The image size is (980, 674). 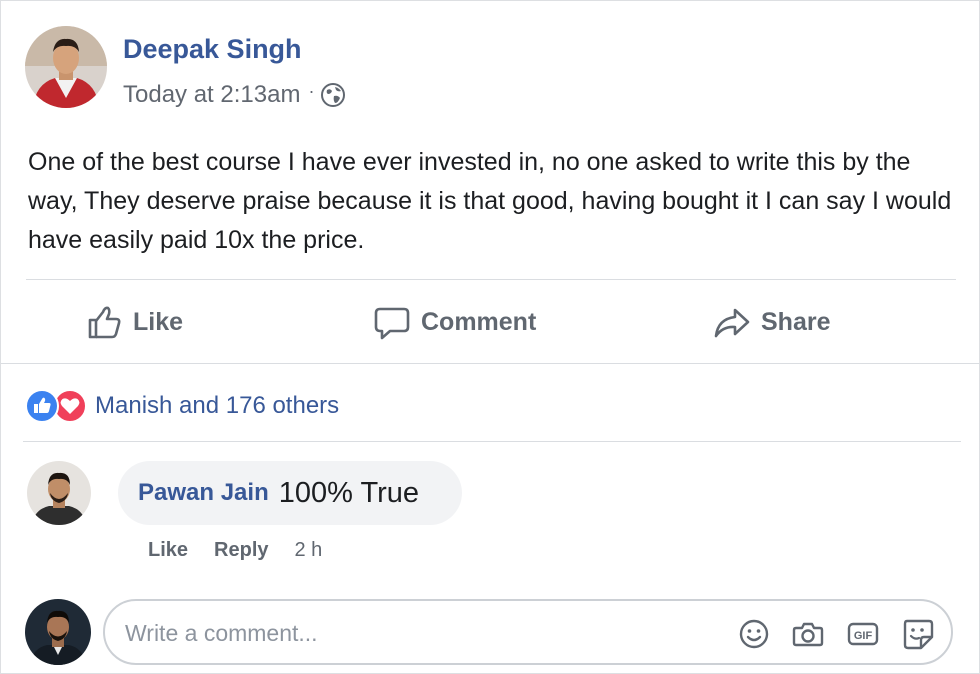 What do you see at coordinates (66, 67) in the screenshot?
I see `author-avatar` at bounding box center [66, 67].